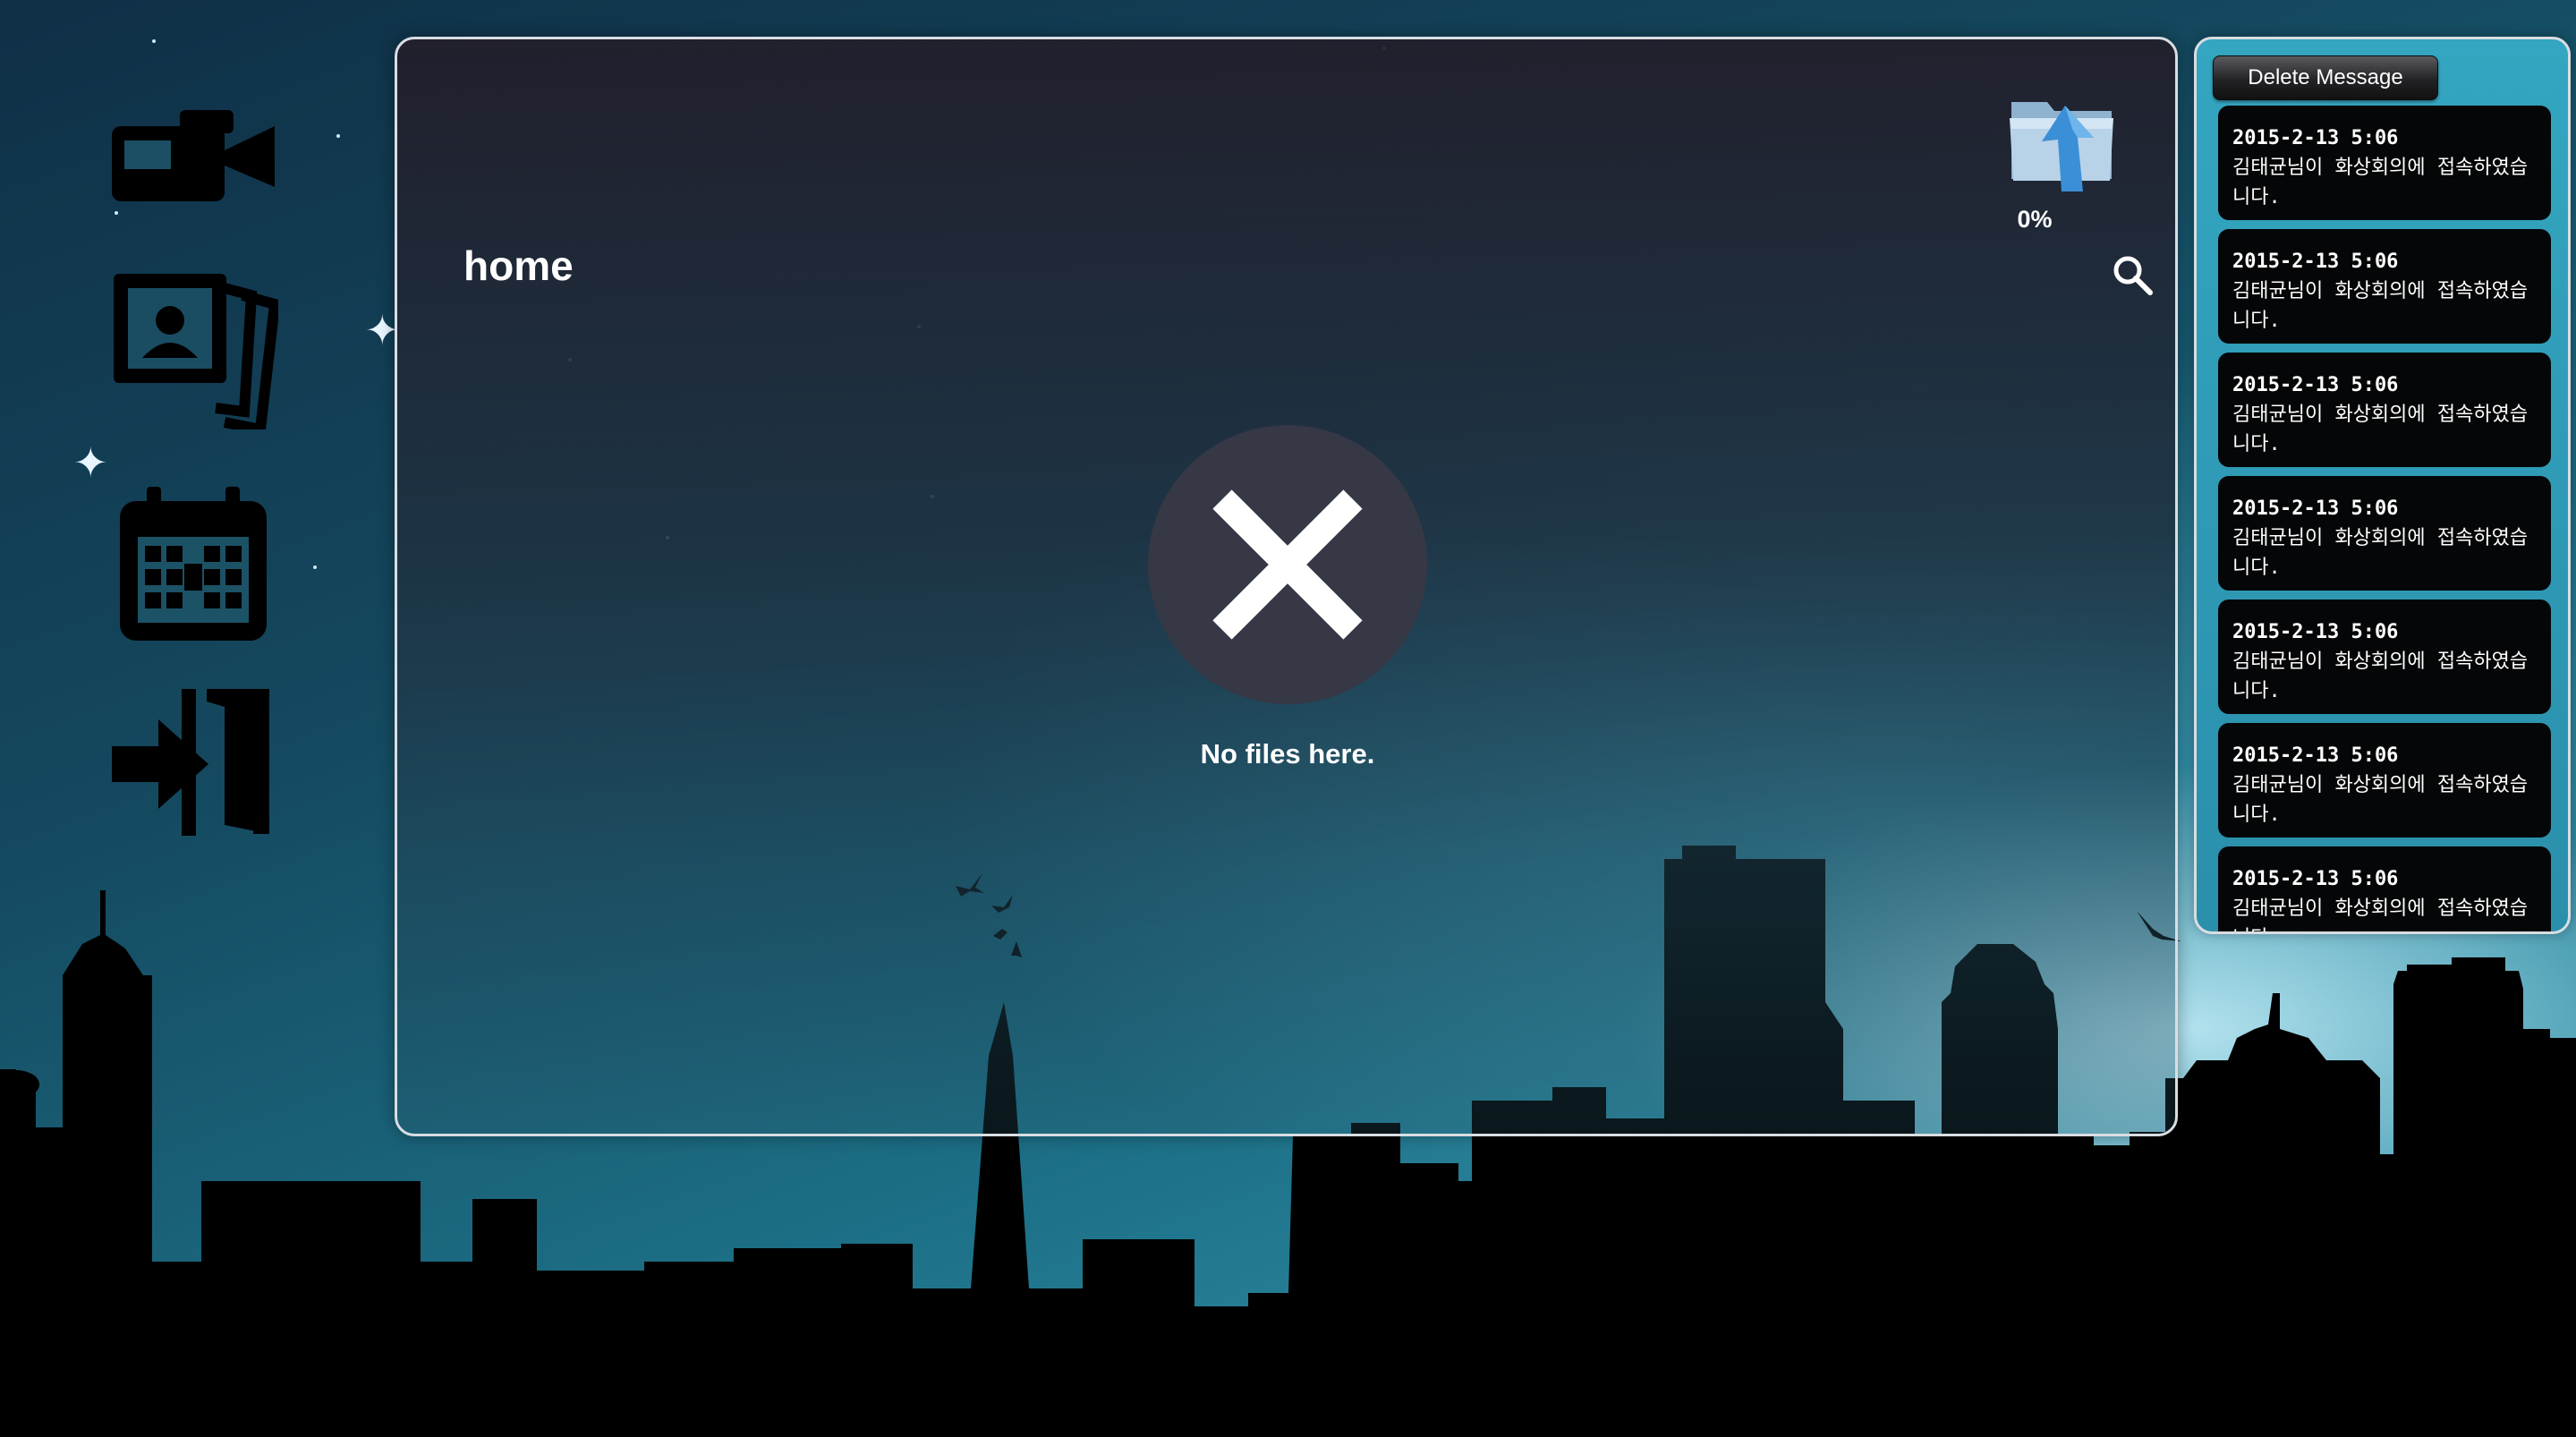  I want to click on upload-folder-icon, so click(2061, 146).